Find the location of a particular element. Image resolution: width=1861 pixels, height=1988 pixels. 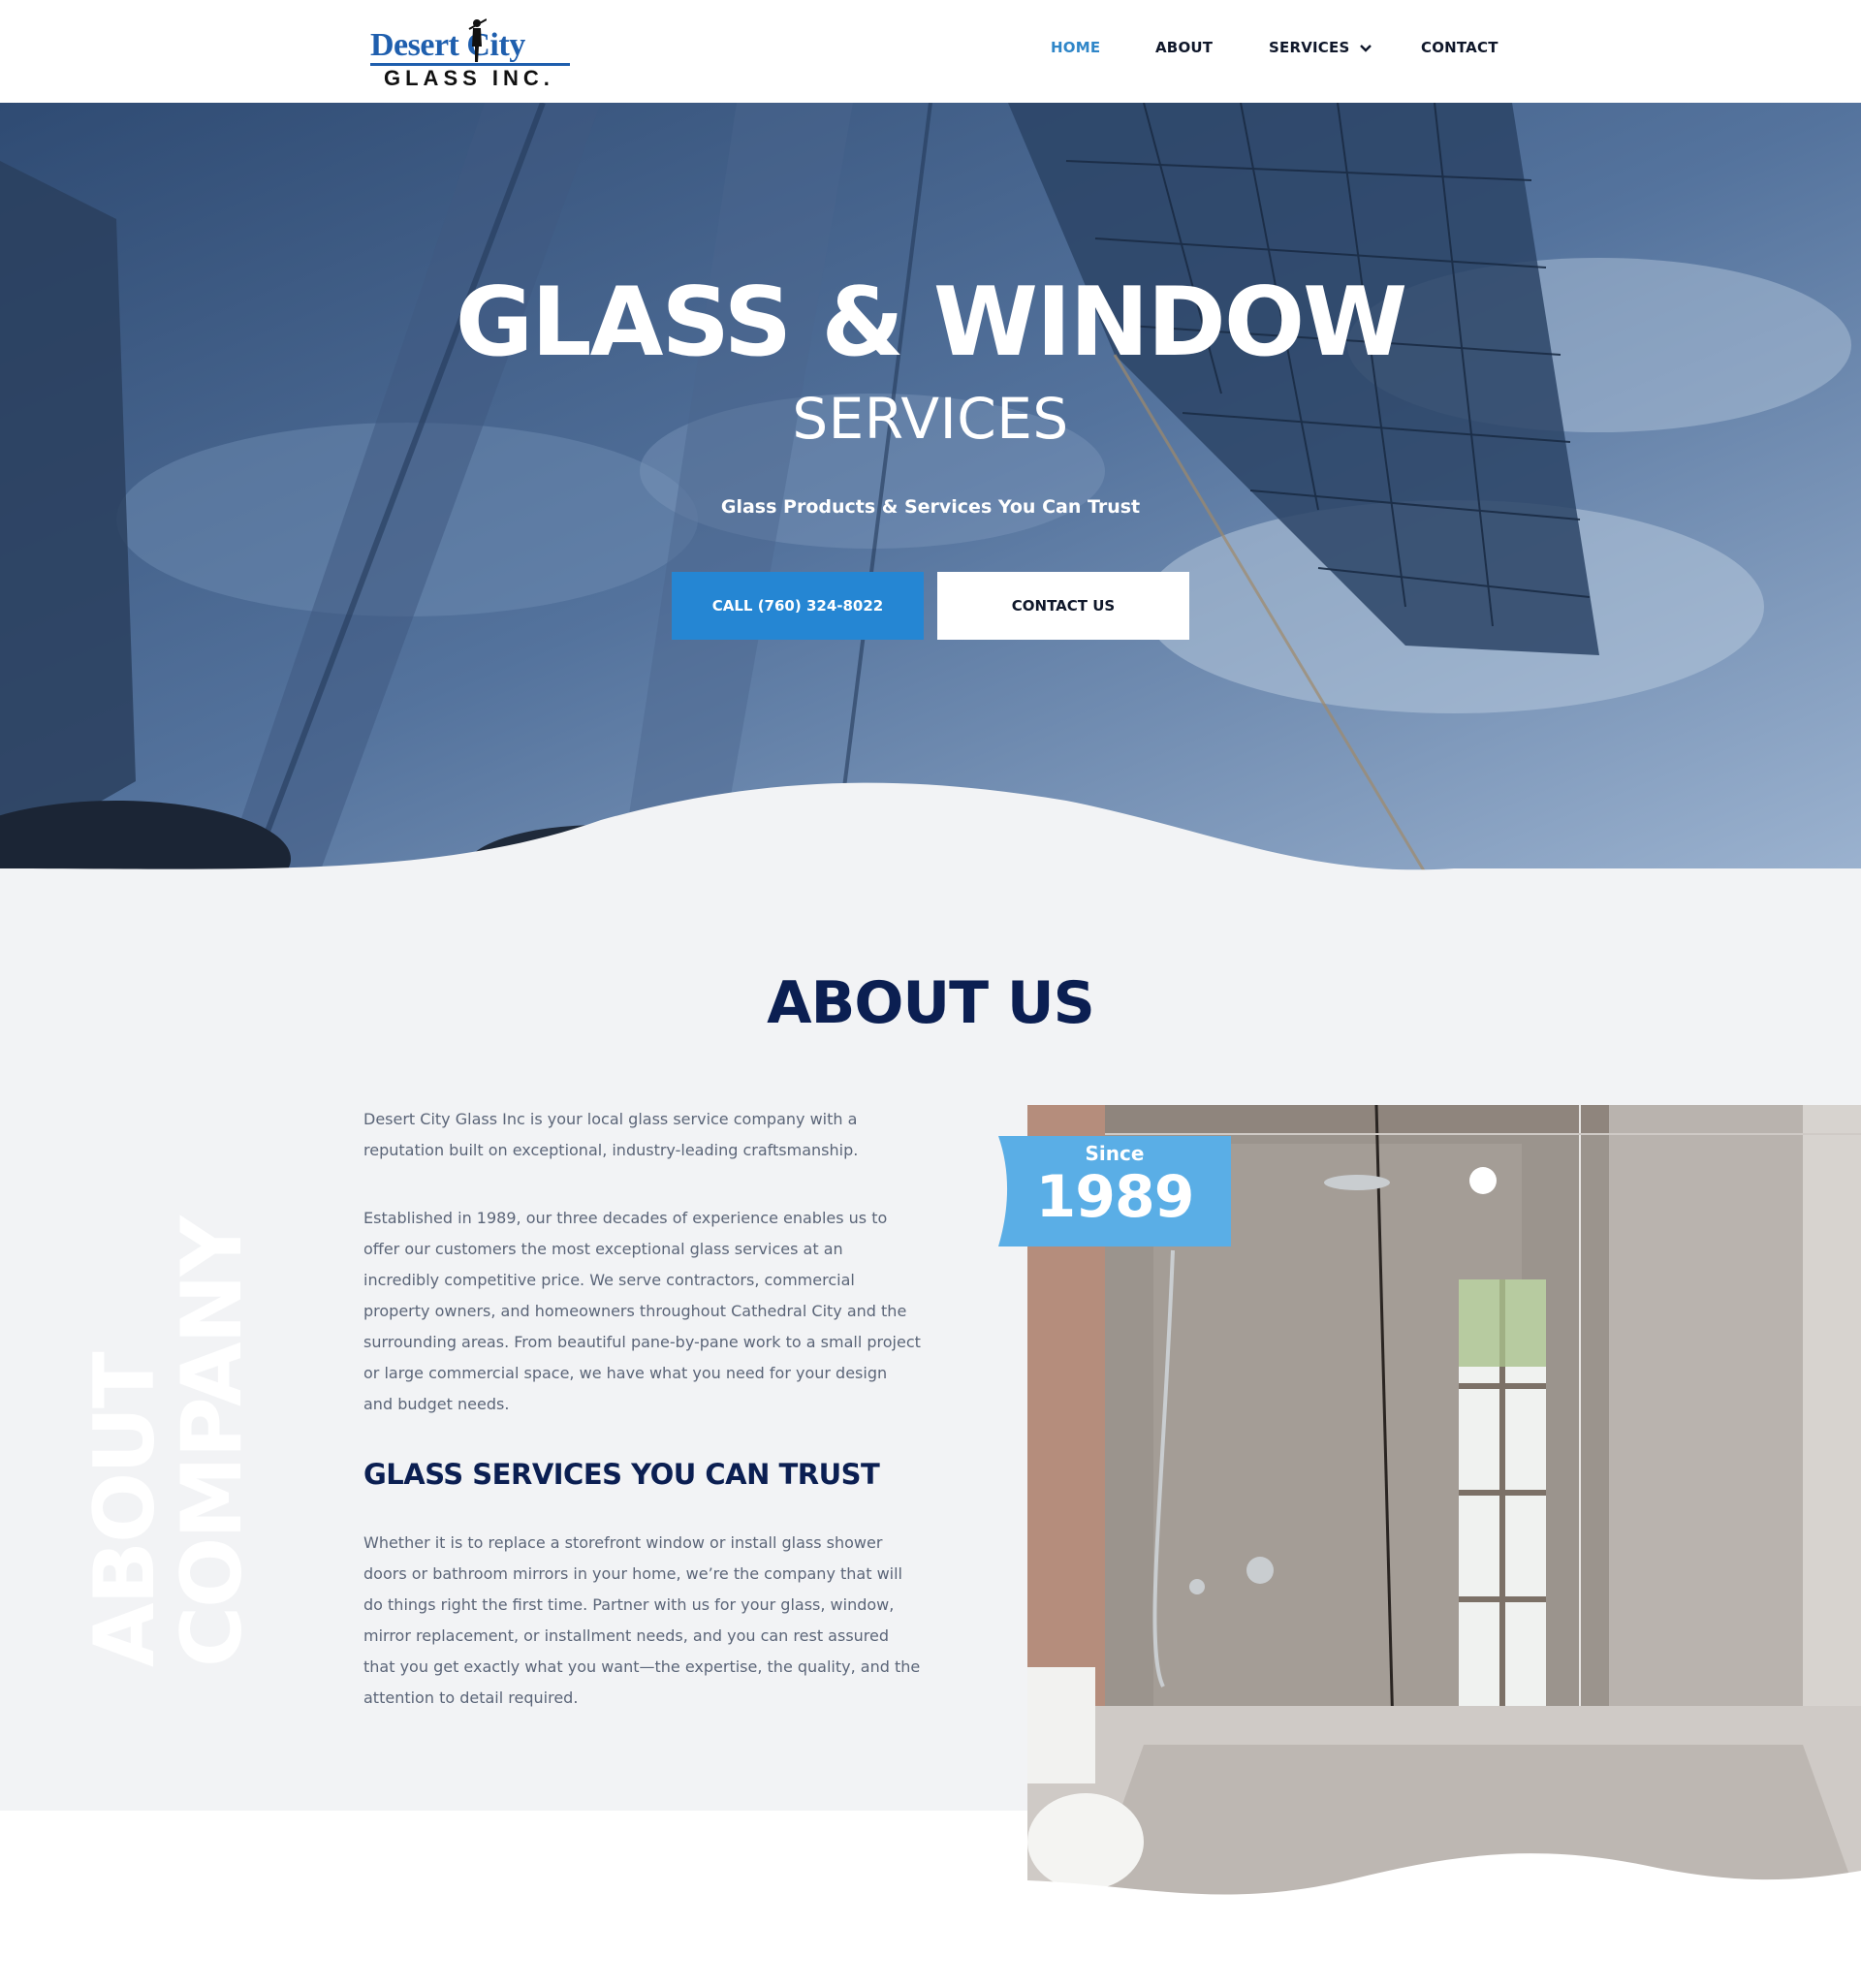

logo-line1: Desert City is located at coordinates (447, 45).